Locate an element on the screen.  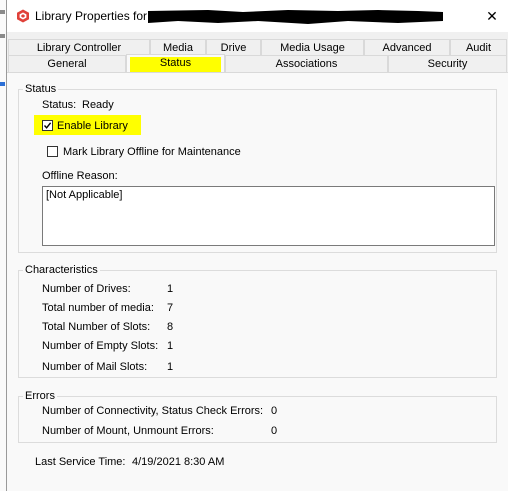
tab-row-front: General Status Associations Security is located at coordinates (257, 63).